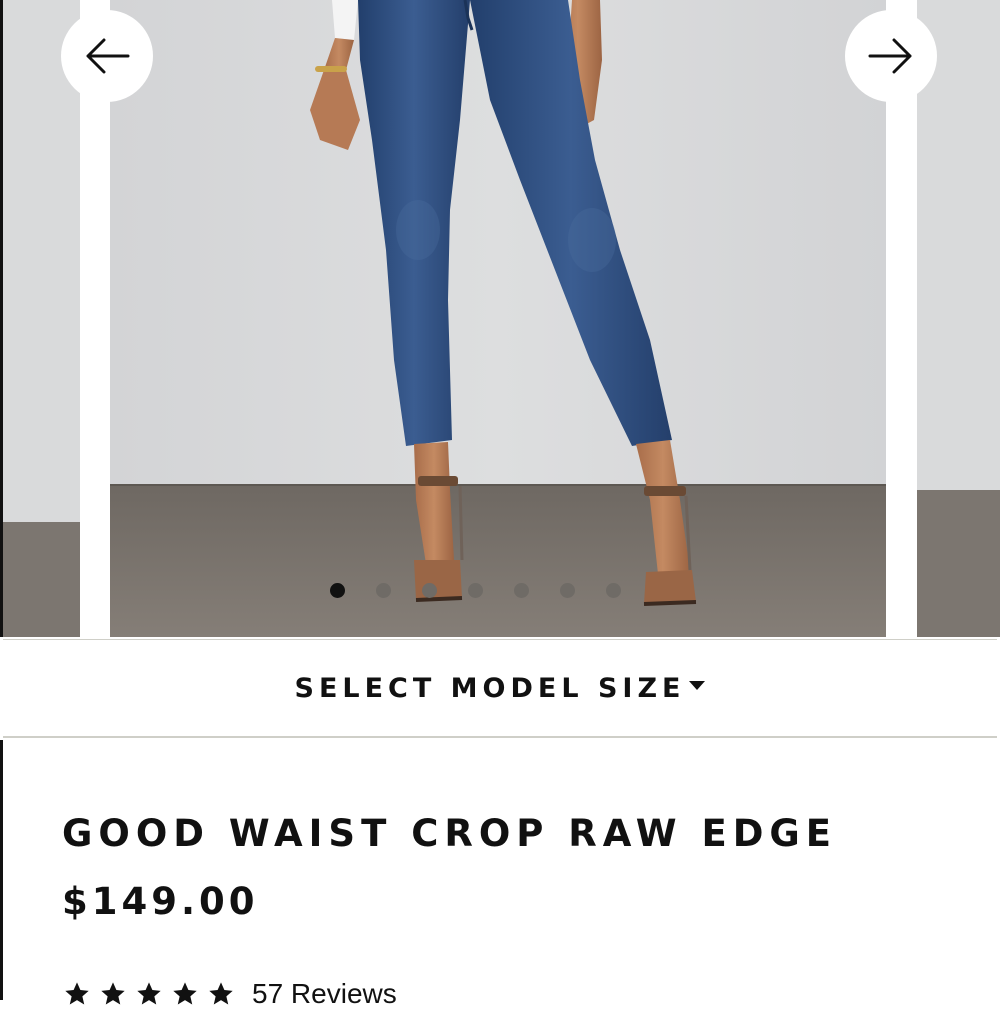  Describe the element at coordinates (490, 688) in the screenshot. I see `model-size-label: SELECT MODEL SIZE` at that location.